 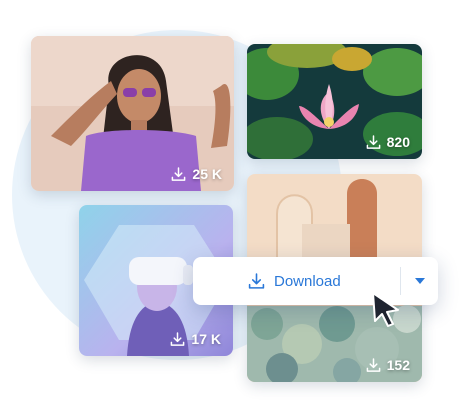 What do you see at coordinates (398, 142) in the screenshot?
I see `download-count-label: 820` at bounding box center [398, 142].